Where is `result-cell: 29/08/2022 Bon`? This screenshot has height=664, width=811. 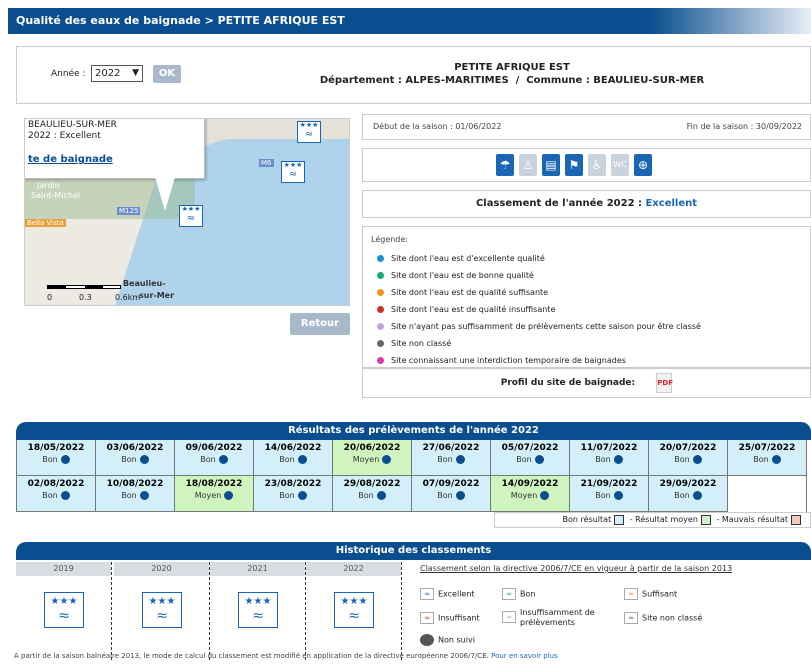 result-cell: 29/08/2022 Bon is located at coordinates (372, 494).